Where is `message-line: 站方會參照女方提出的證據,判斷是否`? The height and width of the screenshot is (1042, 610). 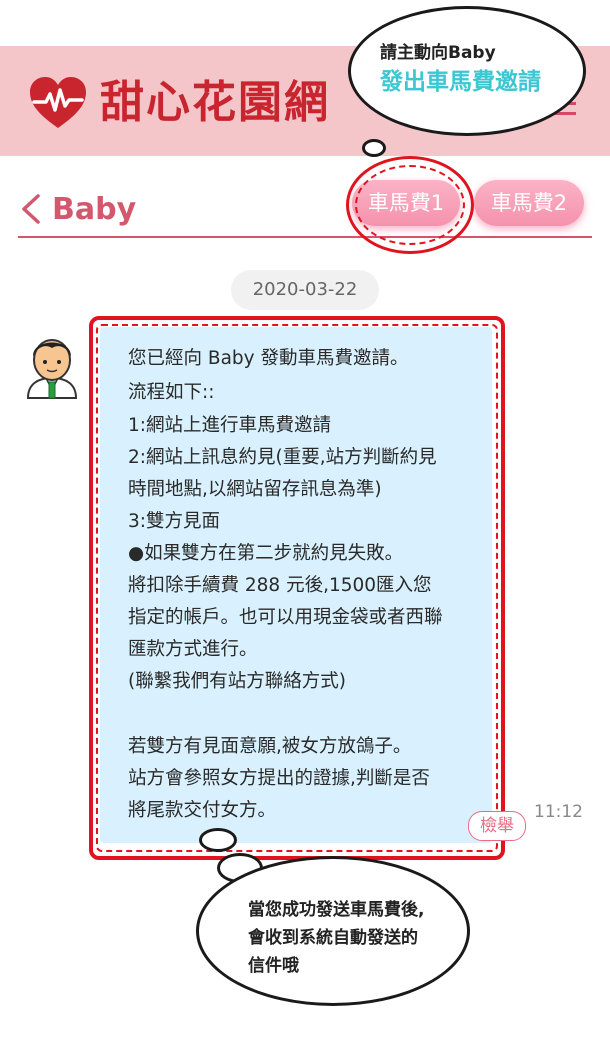
message-line: 站方會參照女方提出的證據,判斷是否 is located at coordinates (279, 778).